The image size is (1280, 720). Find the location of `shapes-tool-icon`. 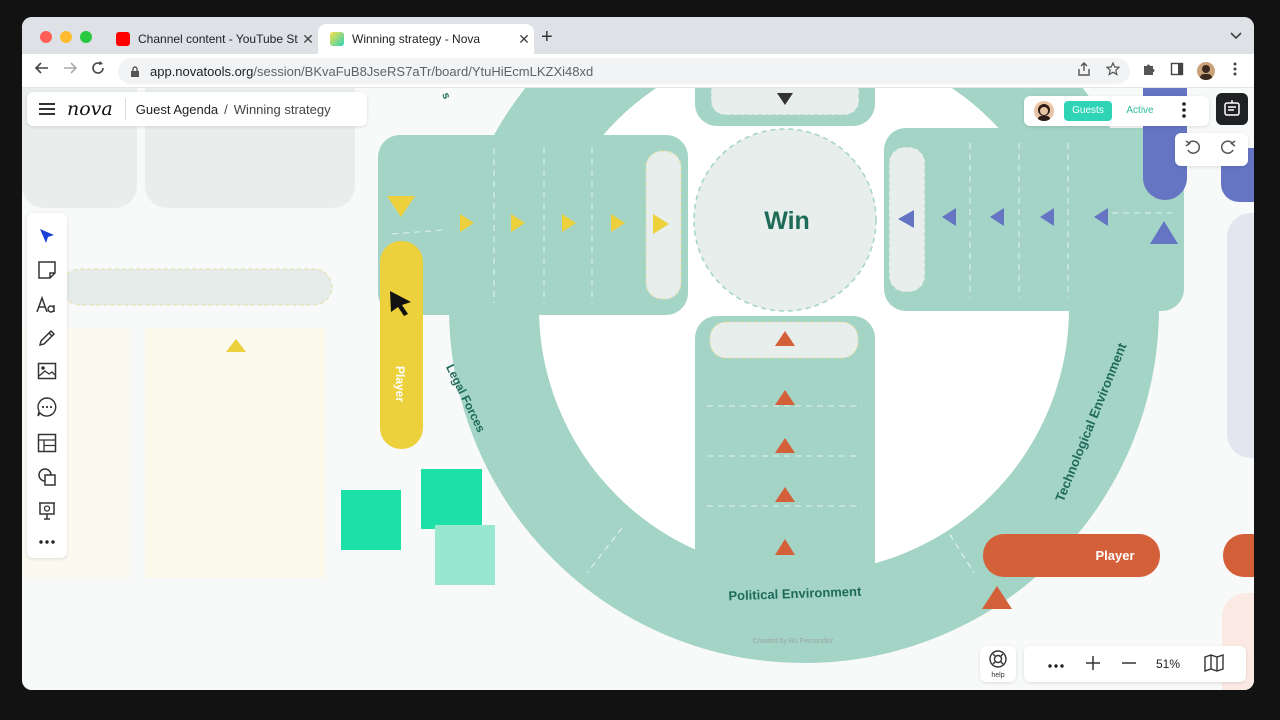

shapes-tool-icon is located at coordinates (47, 477).